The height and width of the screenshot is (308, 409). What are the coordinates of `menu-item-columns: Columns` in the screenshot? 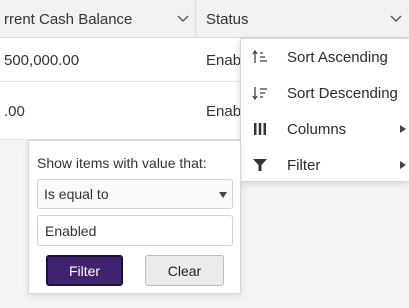 It's located at (325, 129).